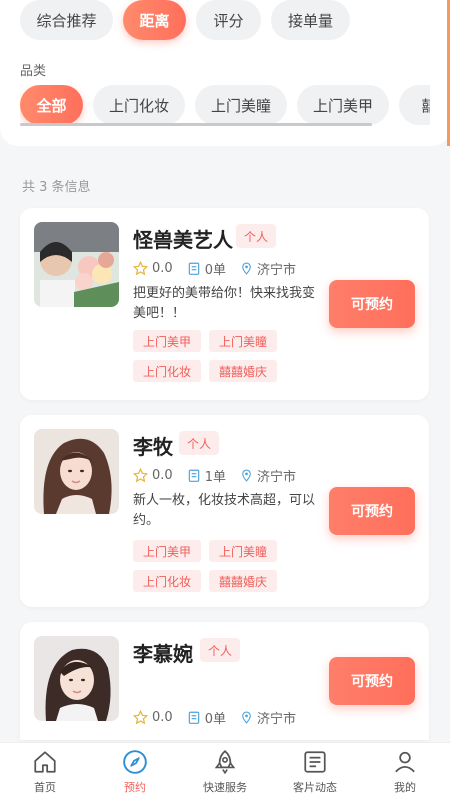 The image size is (450, 800). Describe the element at coordinates (135, 787) in the screenshot. I see `tab-label: 预约` at that location.